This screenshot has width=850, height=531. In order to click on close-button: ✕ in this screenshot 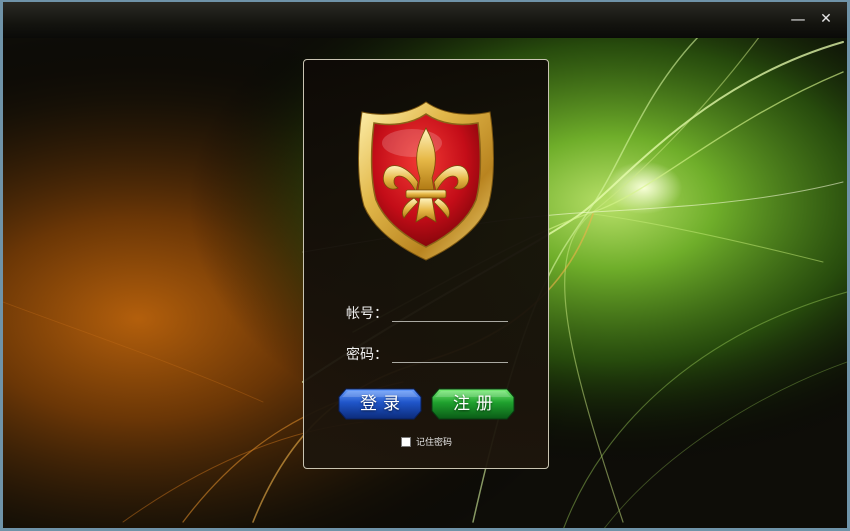, I will do `click(826, 19)`.